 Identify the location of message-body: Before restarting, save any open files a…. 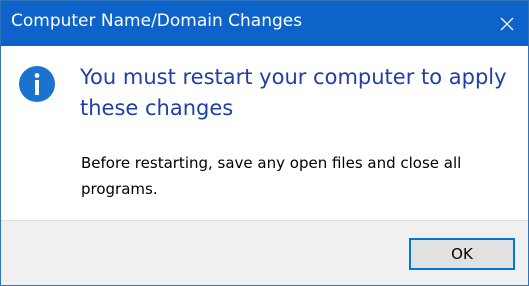
(271, 176).